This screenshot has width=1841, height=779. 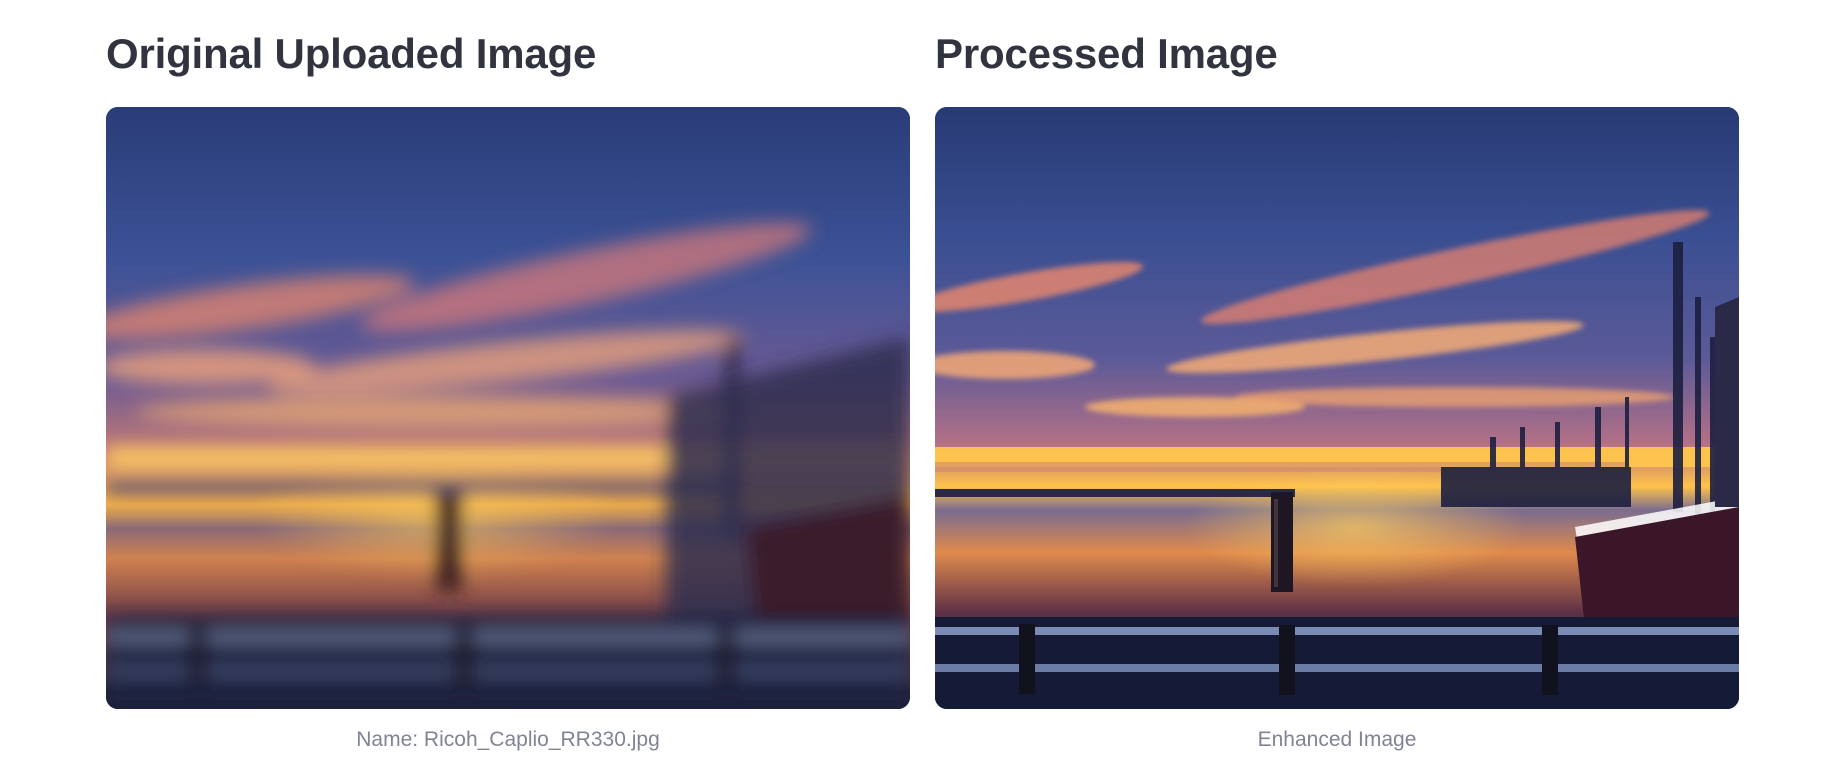 I want to click on processed-image-caption: Enhanced Image, so click(x=1337, y=739).